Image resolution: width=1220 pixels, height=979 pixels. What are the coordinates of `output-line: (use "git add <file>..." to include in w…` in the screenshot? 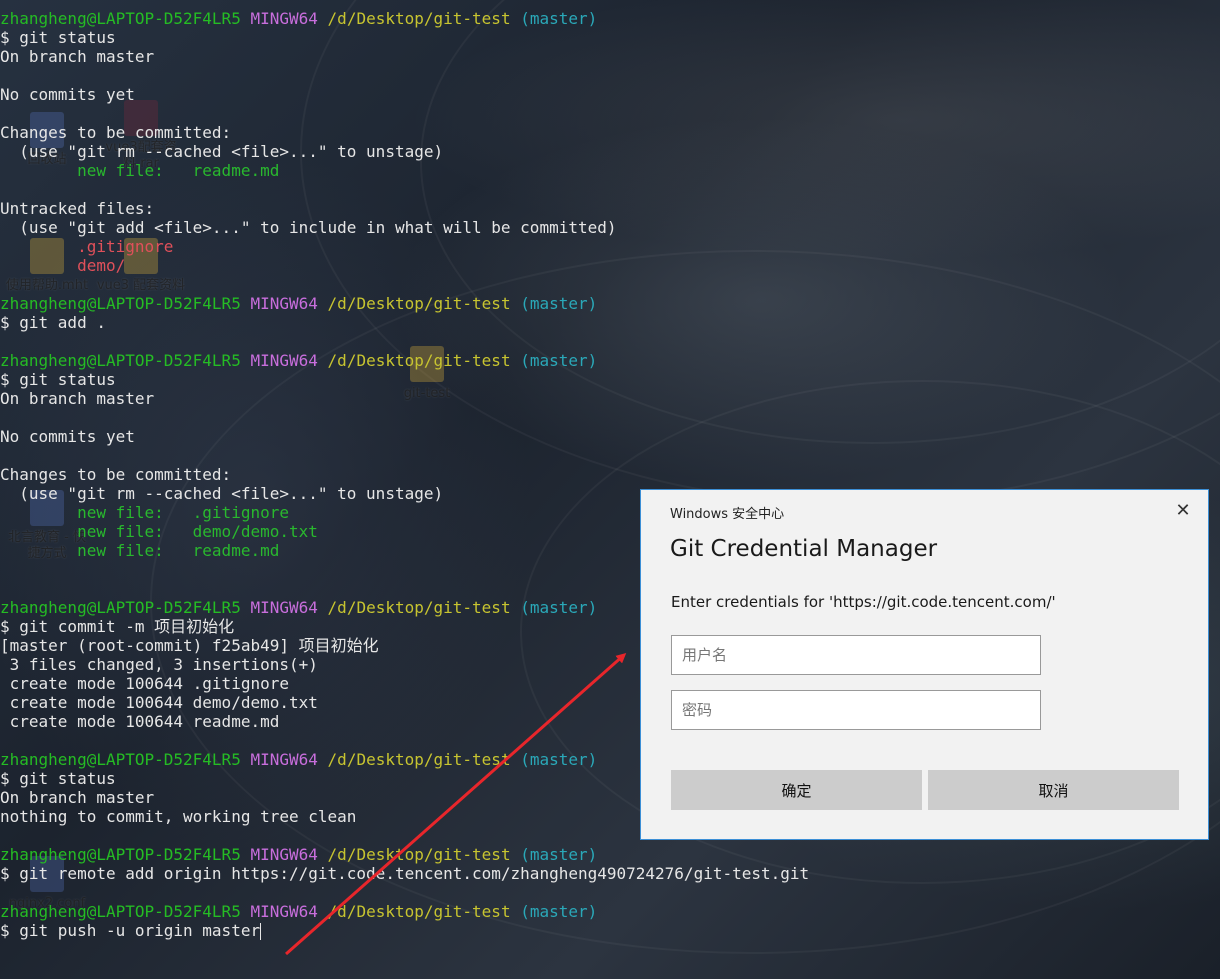 It's located at (308, 227).